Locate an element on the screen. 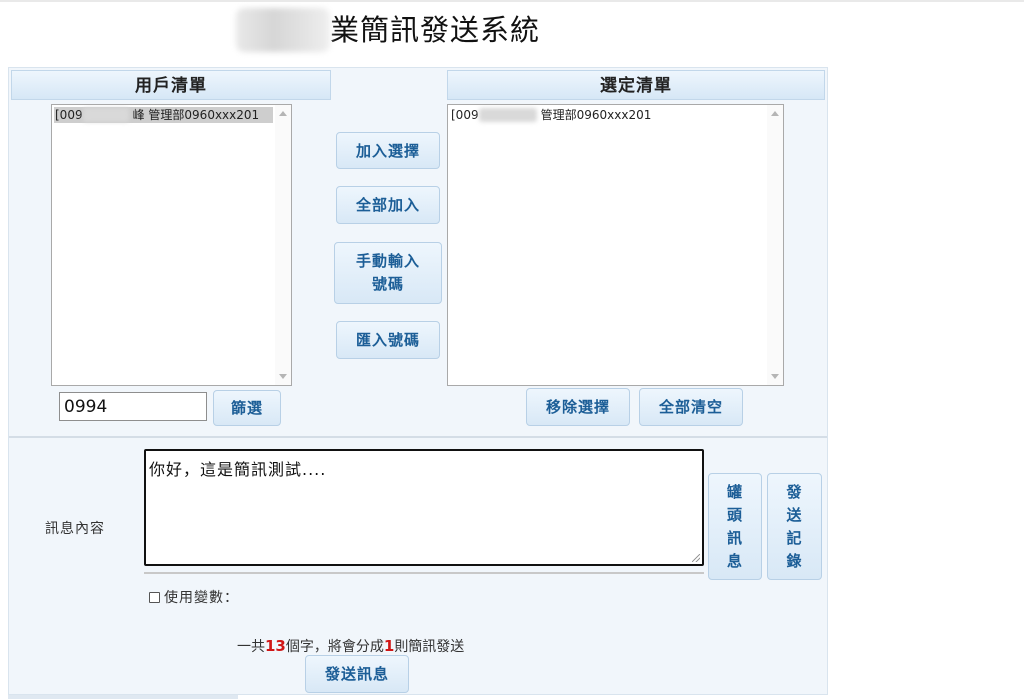 The image size is (1024, 699). selected-list-item-prefix: [009 is located at coordinates (465, 115).